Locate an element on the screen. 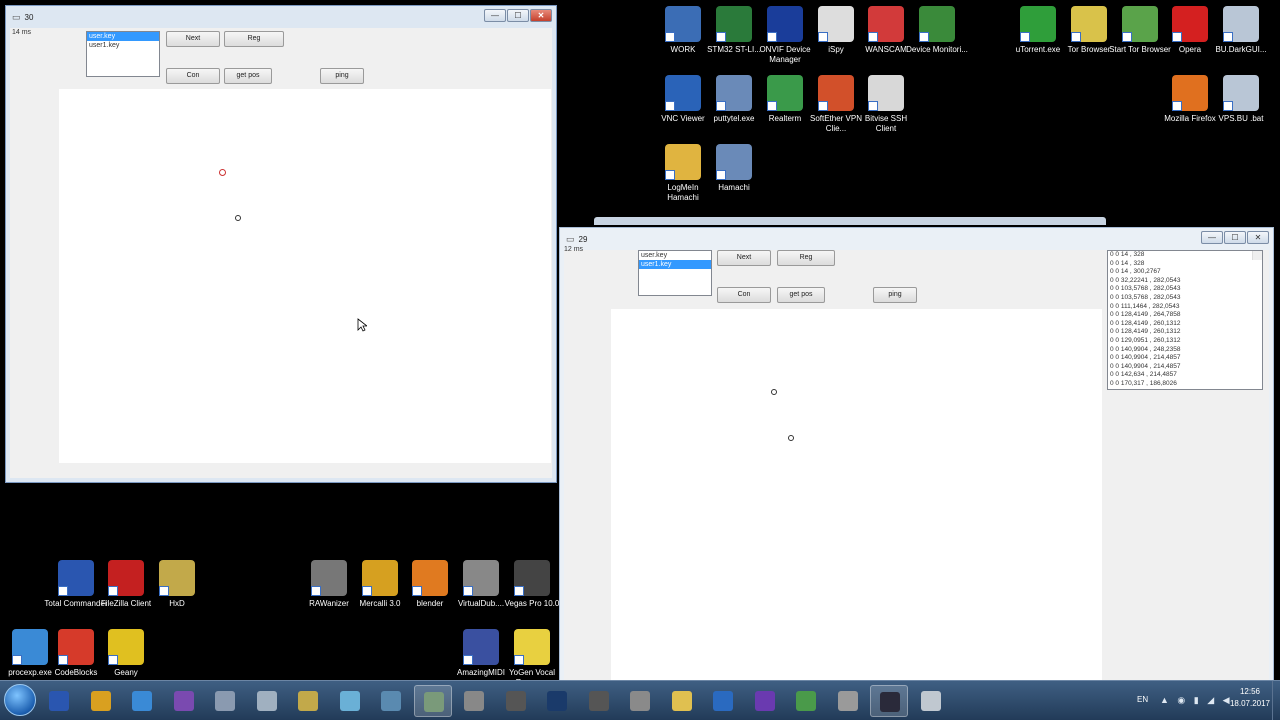 The width and height of the screenshot is (1280, 720). taskbar-tool-button is located at coordinates (640, 701).